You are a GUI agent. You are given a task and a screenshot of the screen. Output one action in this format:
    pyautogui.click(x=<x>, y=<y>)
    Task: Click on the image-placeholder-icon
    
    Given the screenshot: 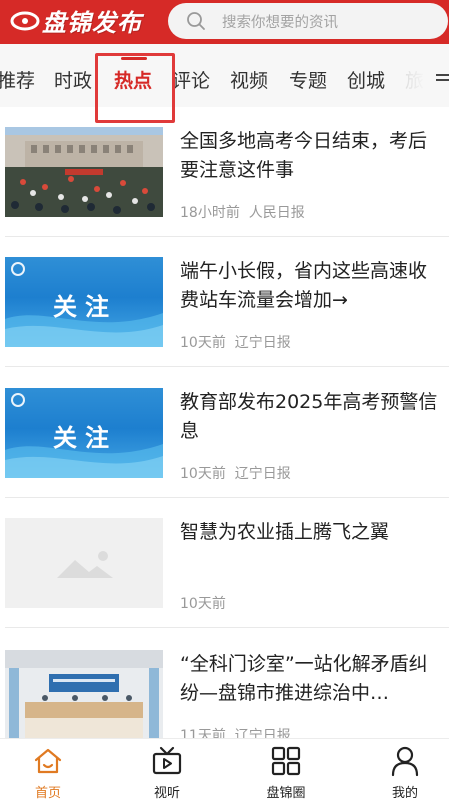 What is the action you would take?
    pyautogui.click(x=85, y=564)
    